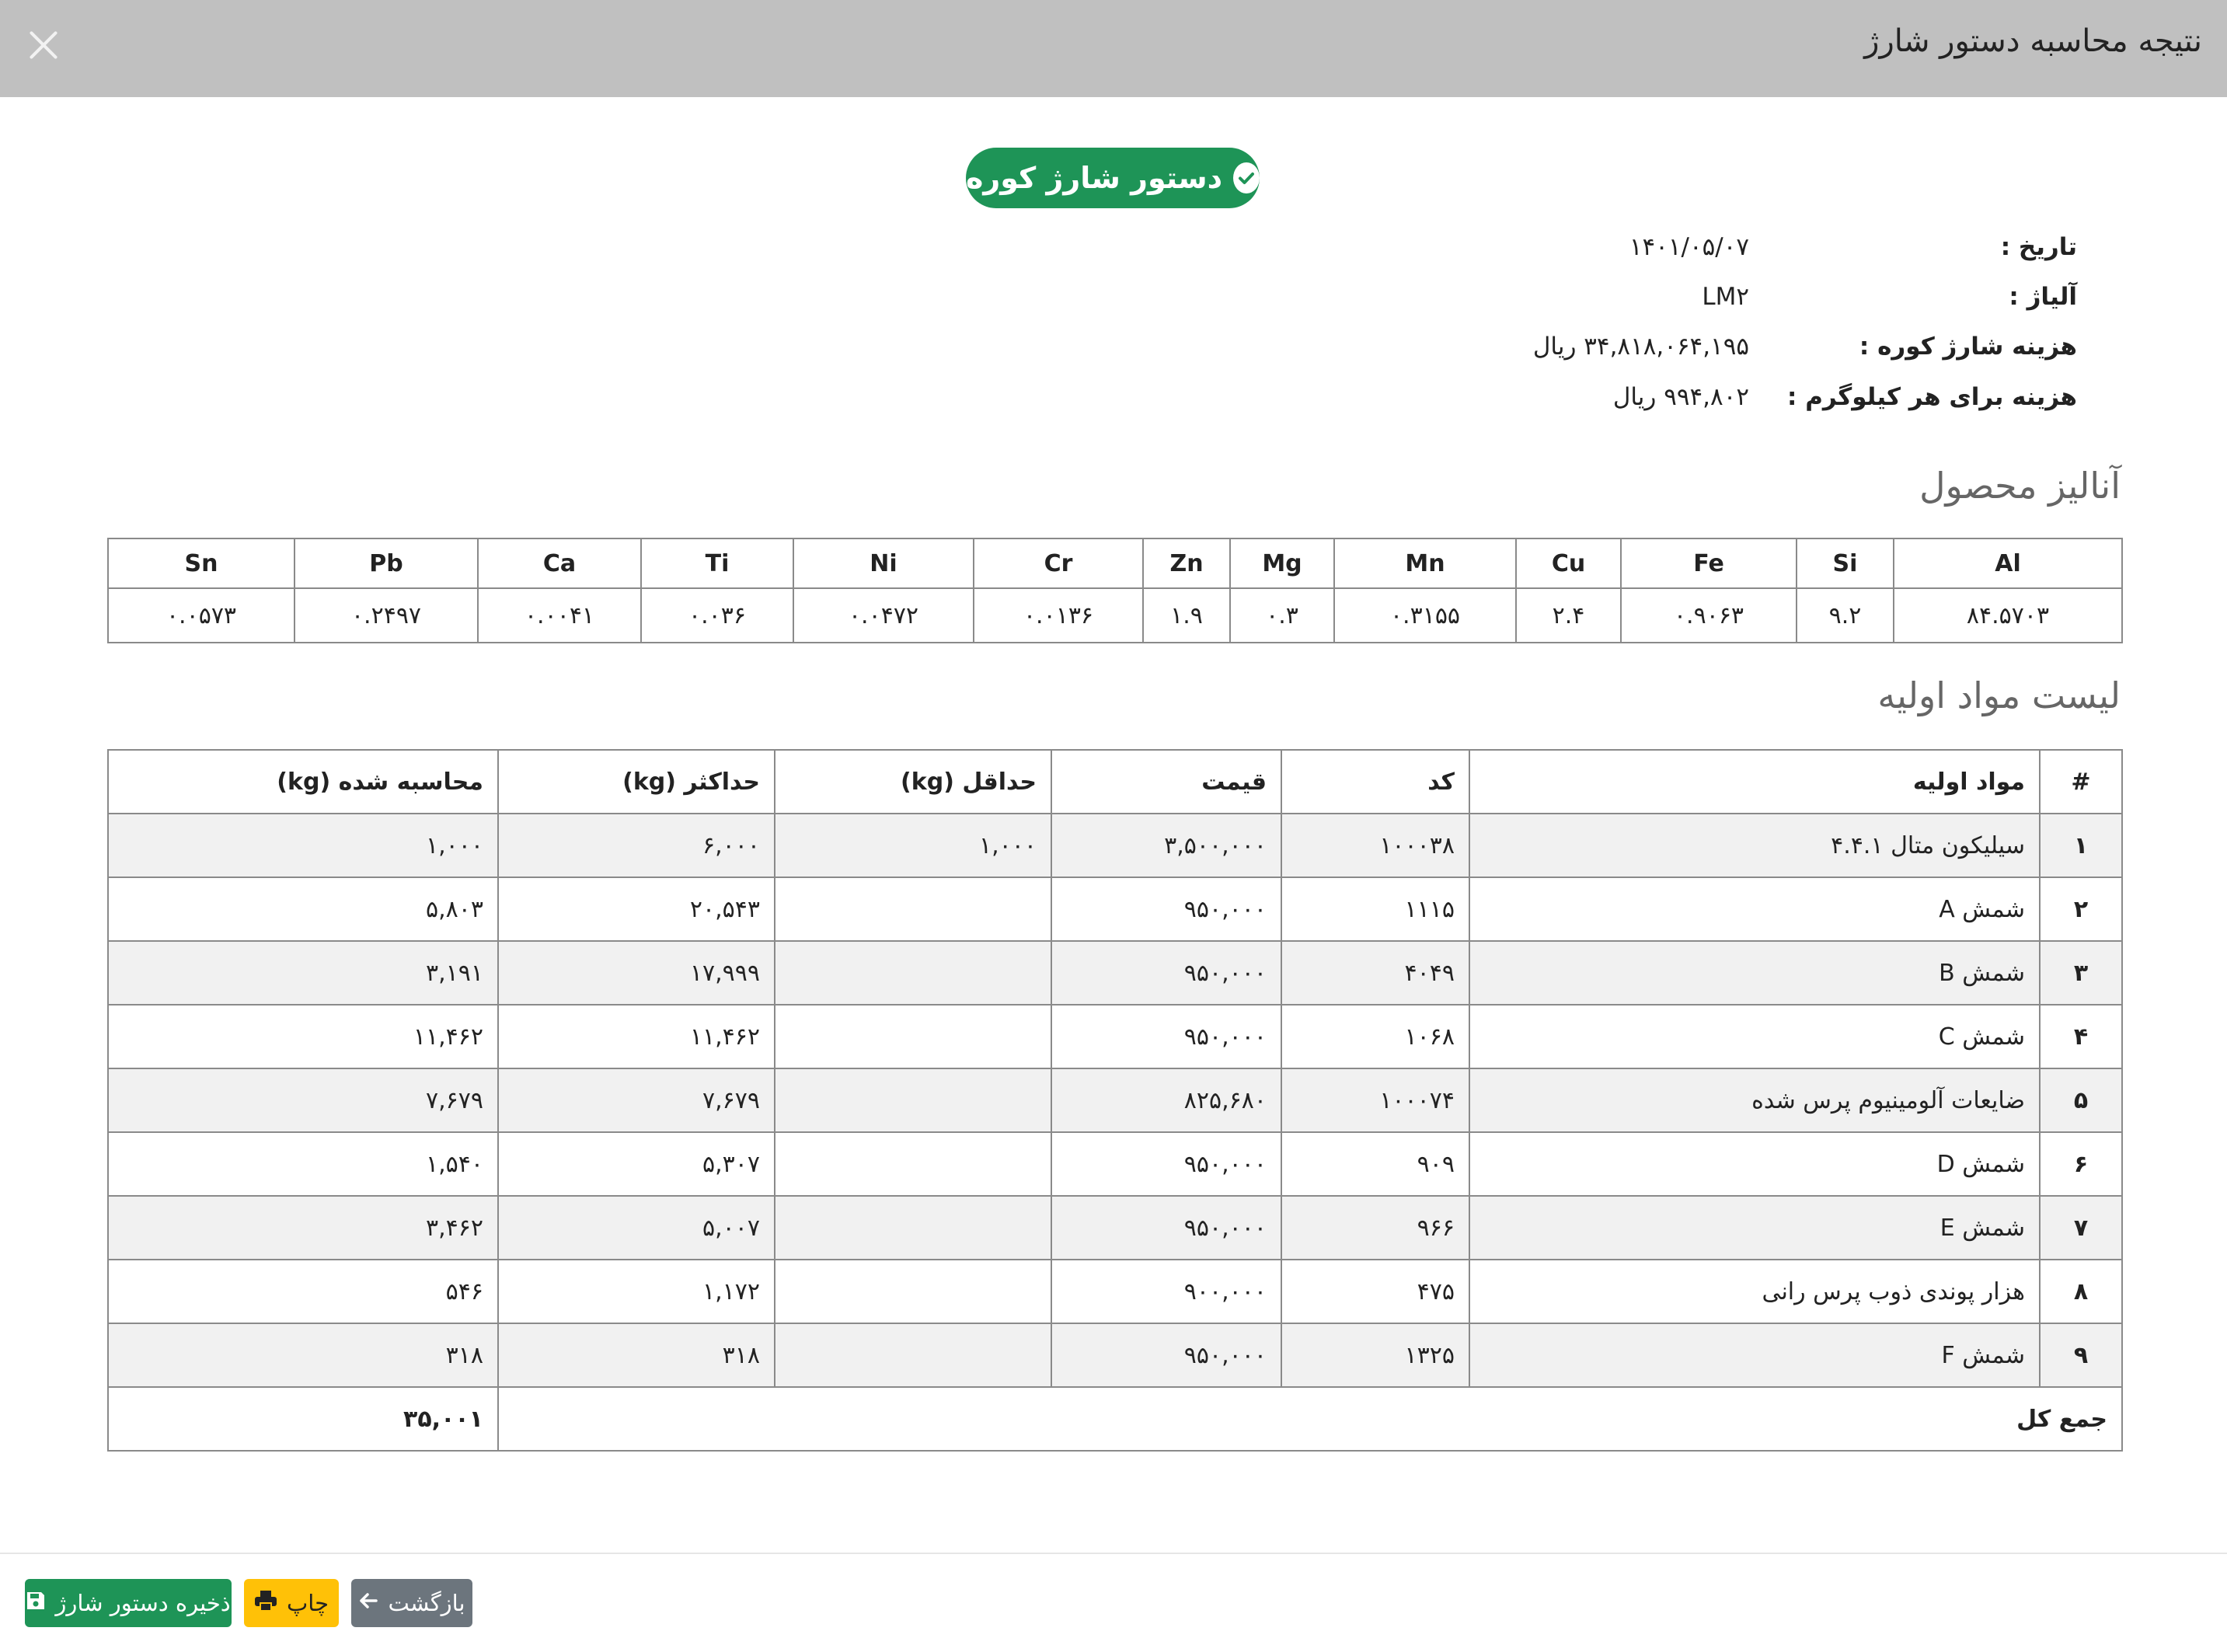  I want to click on material-calculated: ۷,۶۷۹, so click(303, 1100).